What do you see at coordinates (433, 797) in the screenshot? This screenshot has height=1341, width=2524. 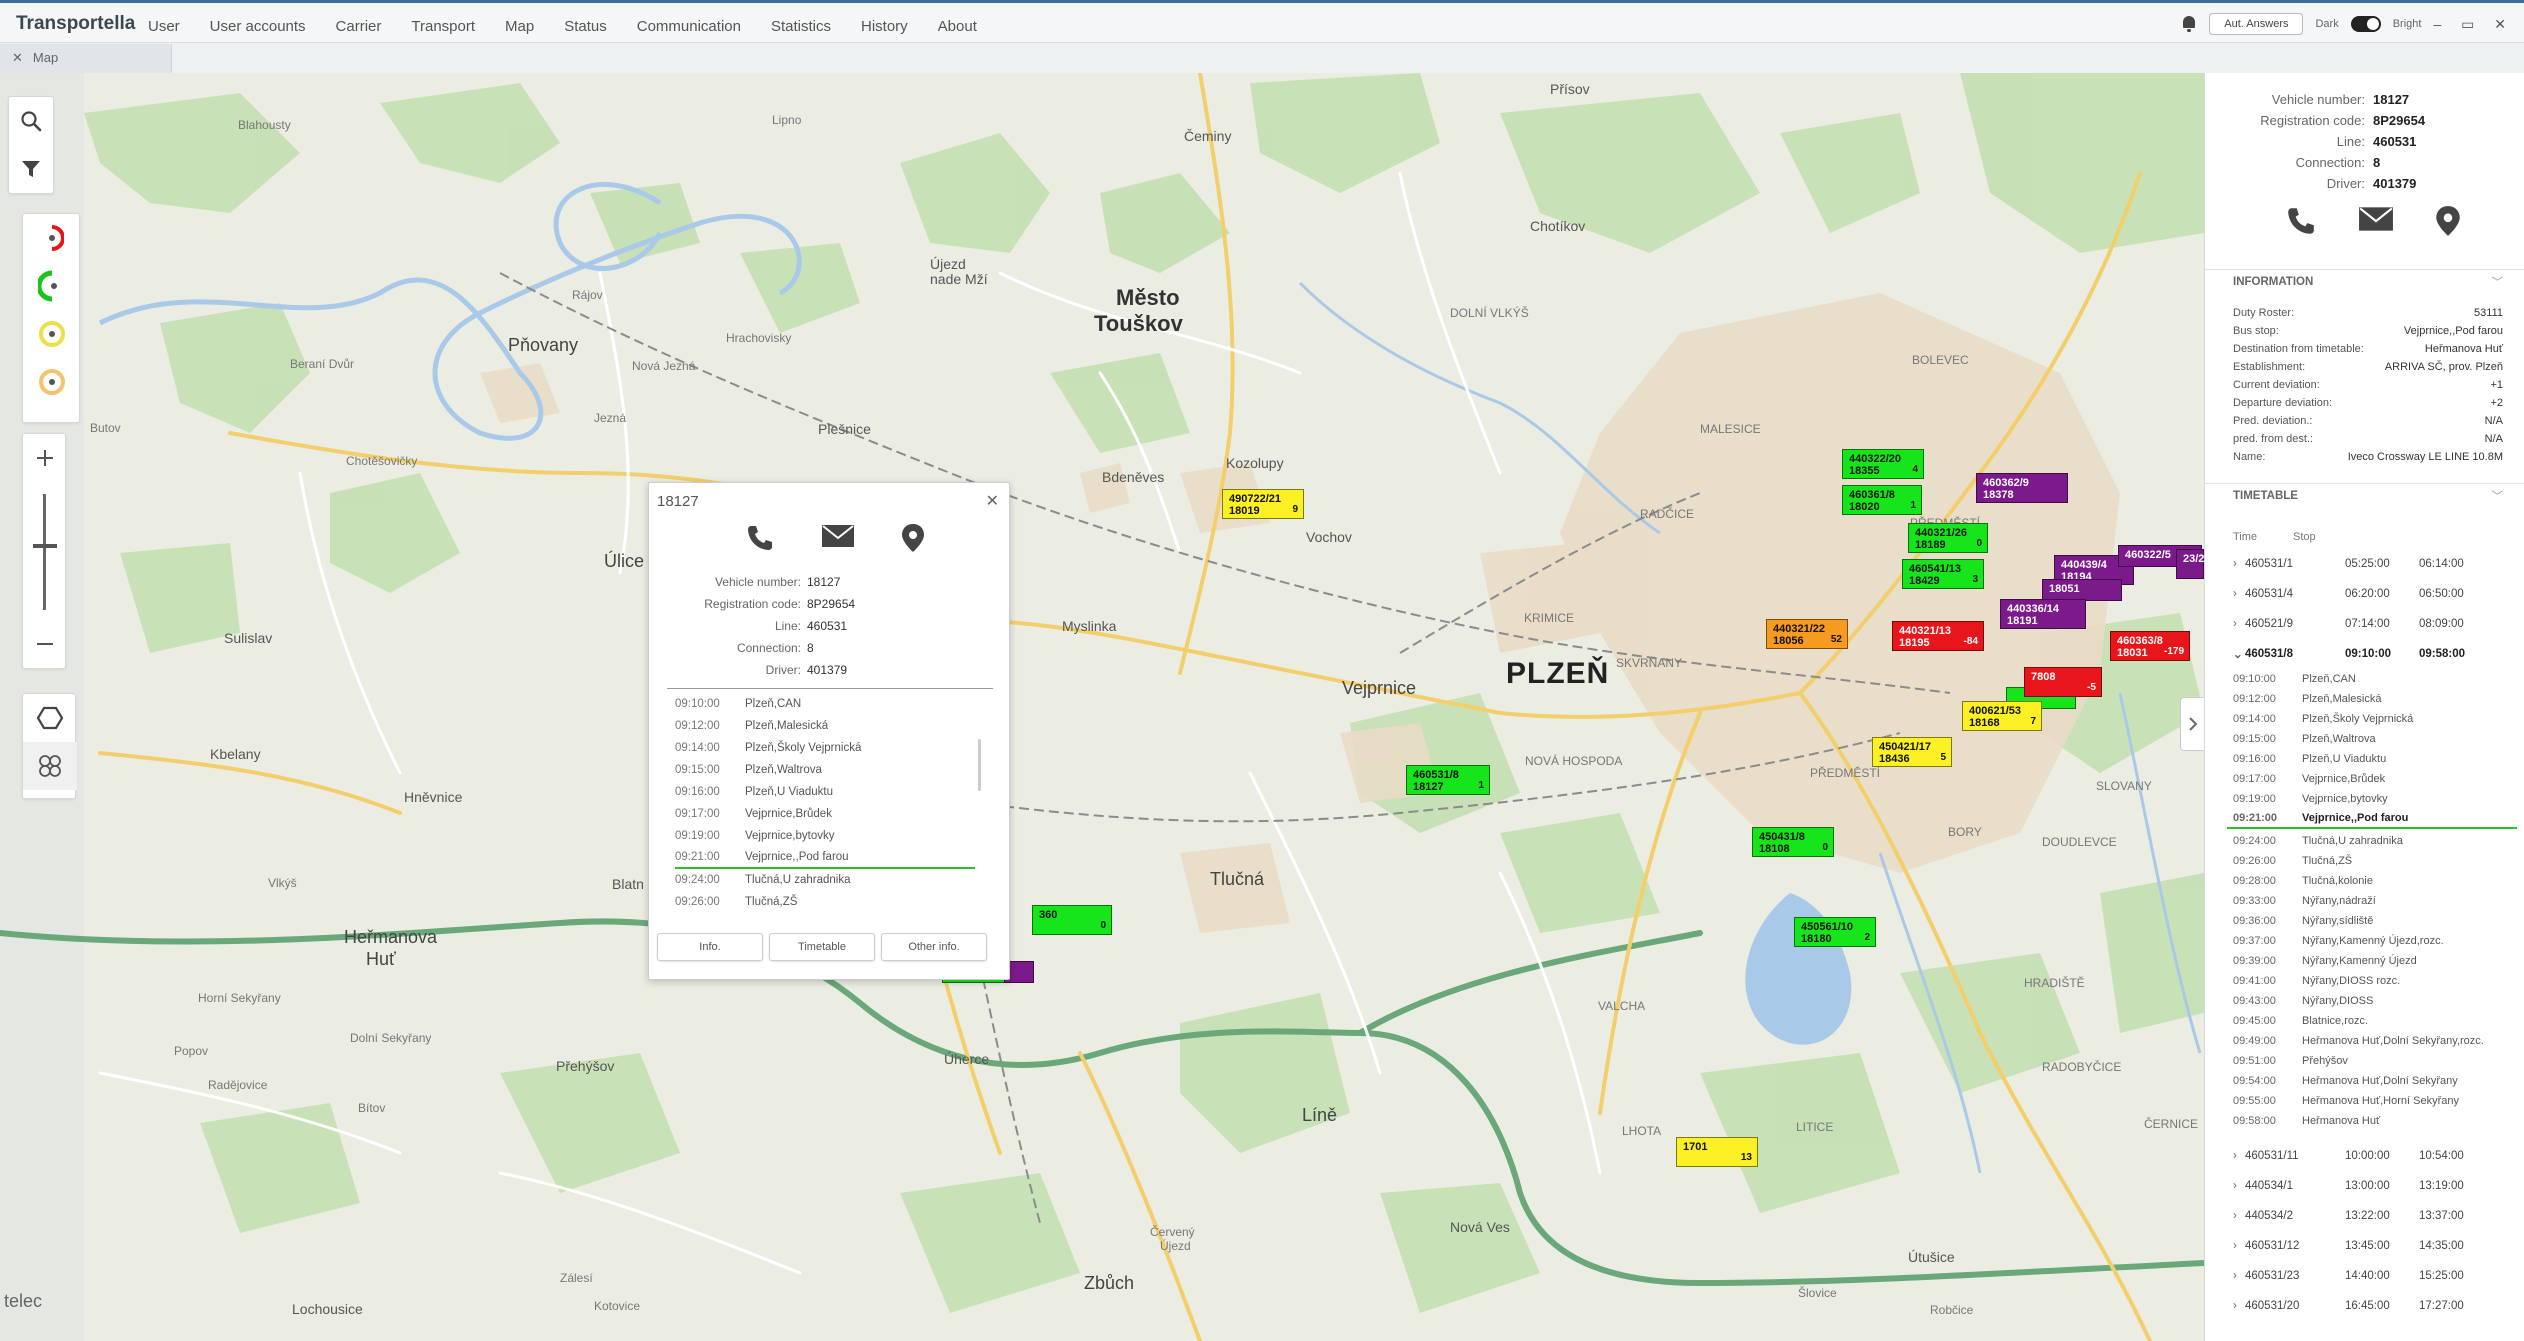 I see `place-hnevnice: Hněvnice` at bounding box center [433, 797].